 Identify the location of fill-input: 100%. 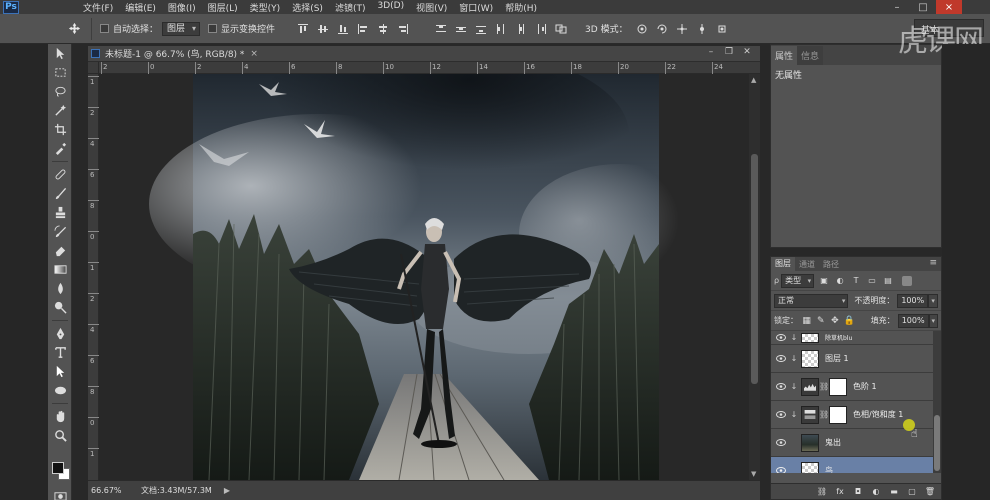
(913, 320).